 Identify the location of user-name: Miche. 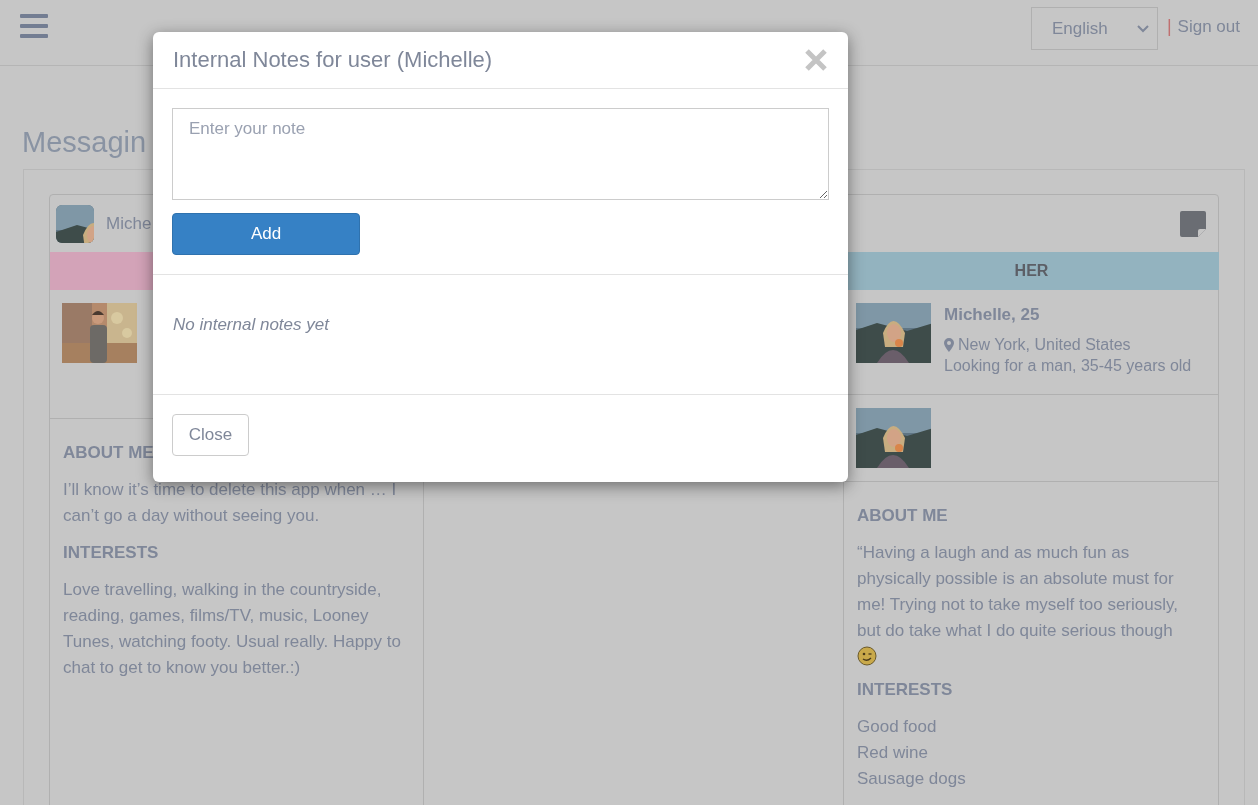
(129, 223).